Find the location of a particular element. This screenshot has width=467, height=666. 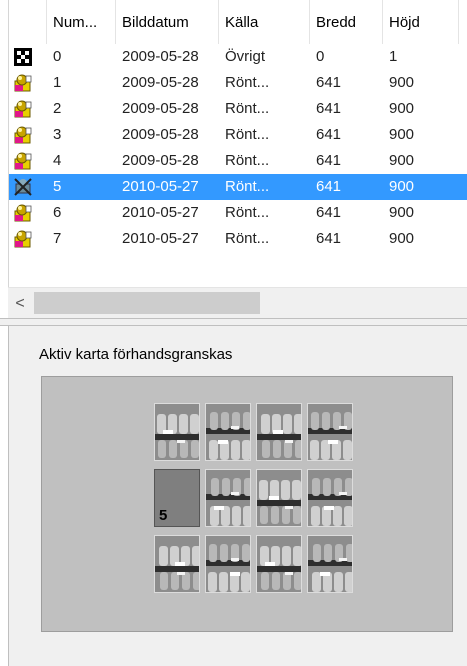

row-number: 6 is located at coordinates (57, 212).